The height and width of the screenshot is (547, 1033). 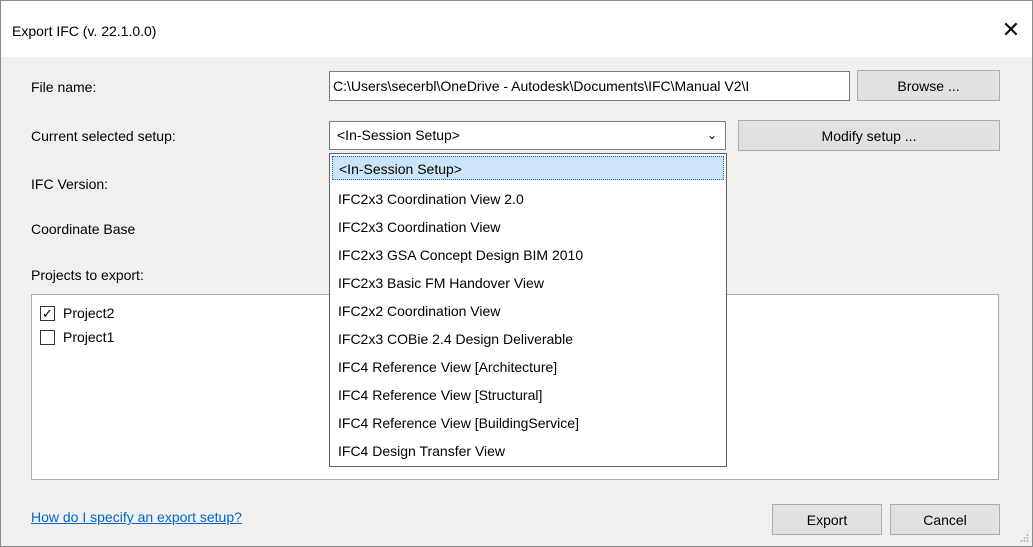 What do you see at coordinates (528, 283) in the screenshot?
I see `dropdown-option: IFC2x3 Basic FM Handover View` at bounding box center [528, 283].